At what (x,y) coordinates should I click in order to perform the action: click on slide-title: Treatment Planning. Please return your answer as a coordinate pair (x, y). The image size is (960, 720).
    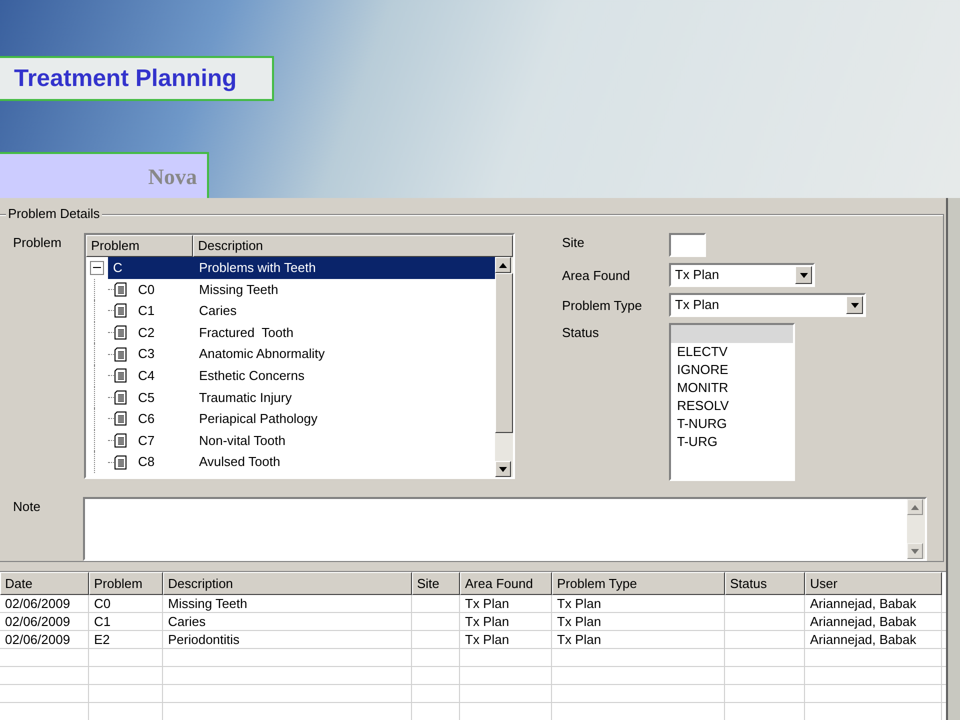
    Looking at the image, I should click on (137, 78).